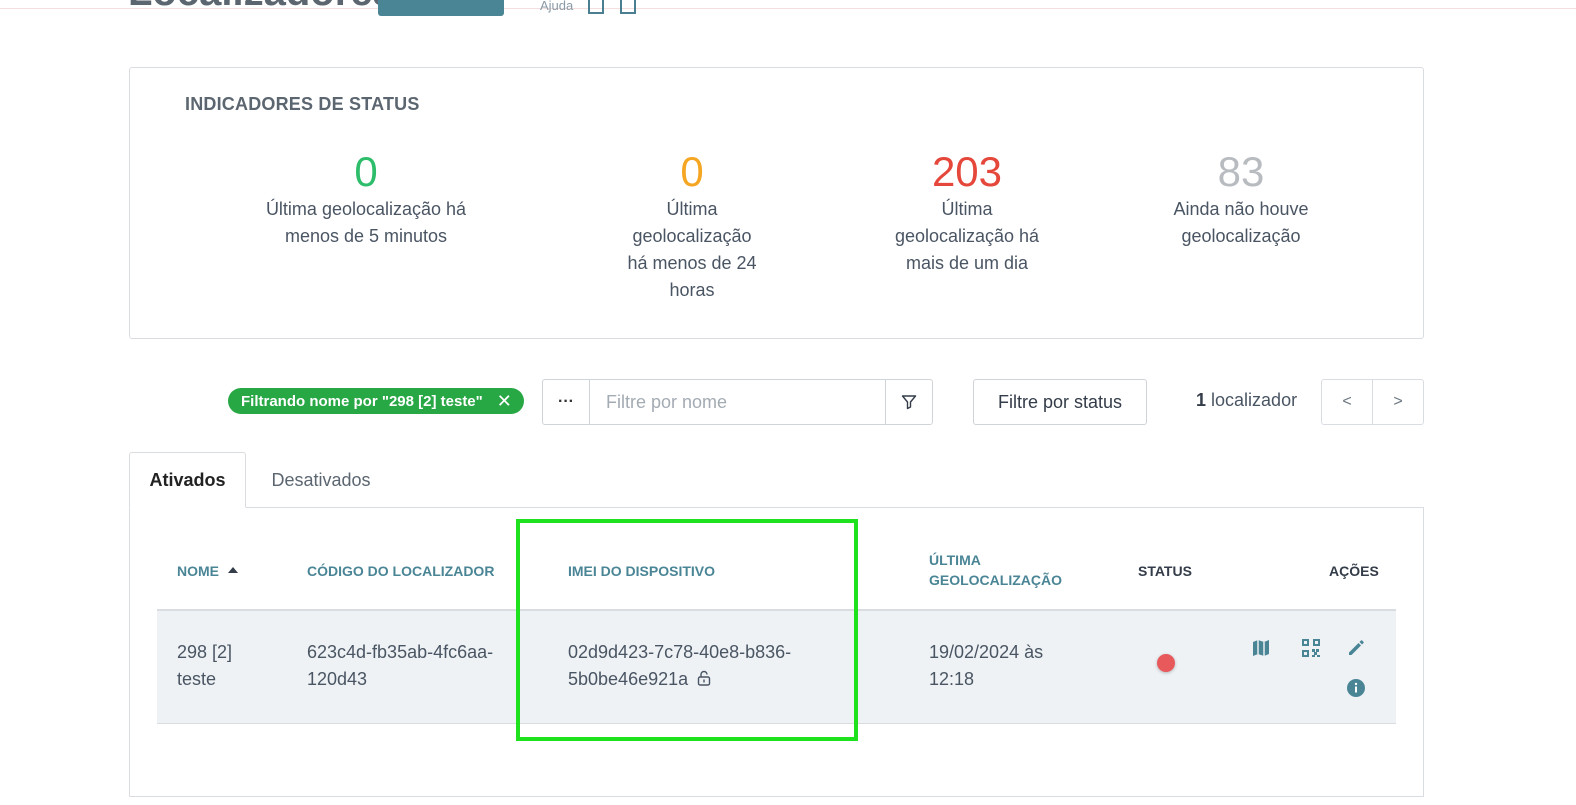 The image size is (1576, 805). Describe the element at coordinates (1356, 690) in the screenshot. I see `info-icon` at that location.